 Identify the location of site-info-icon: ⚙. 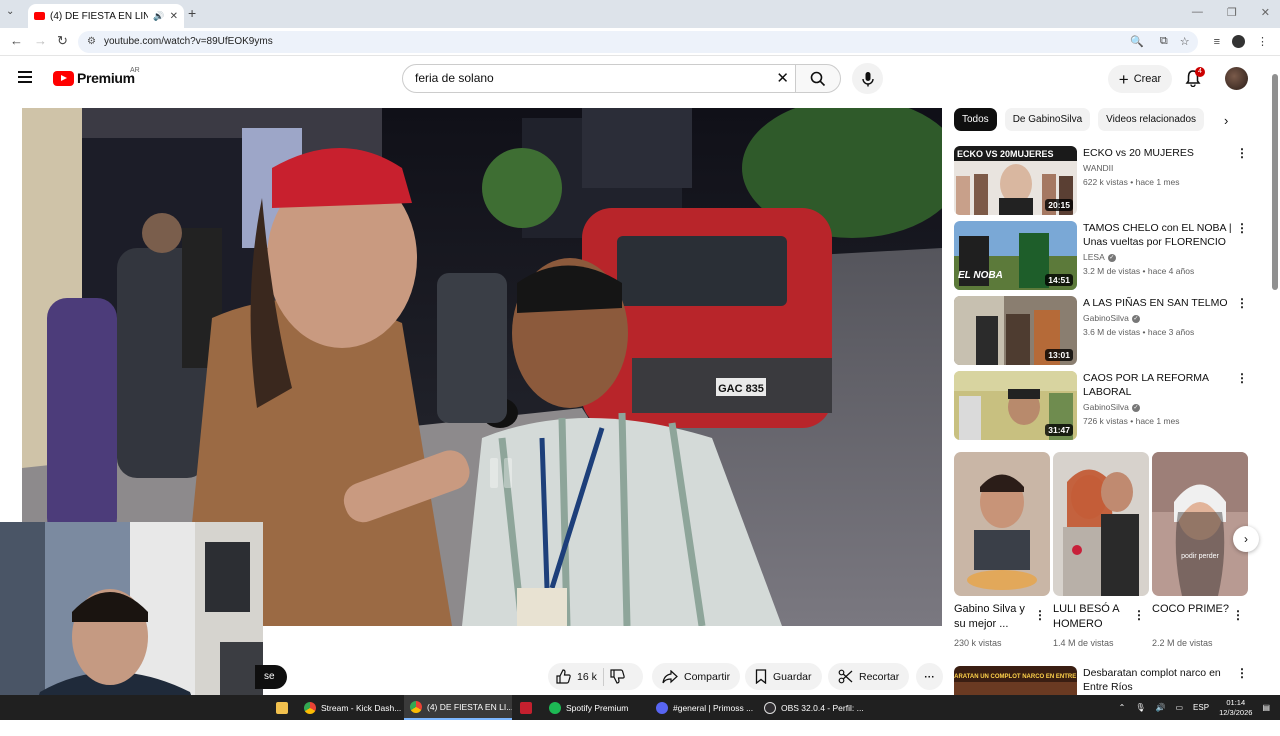
(91, 42).